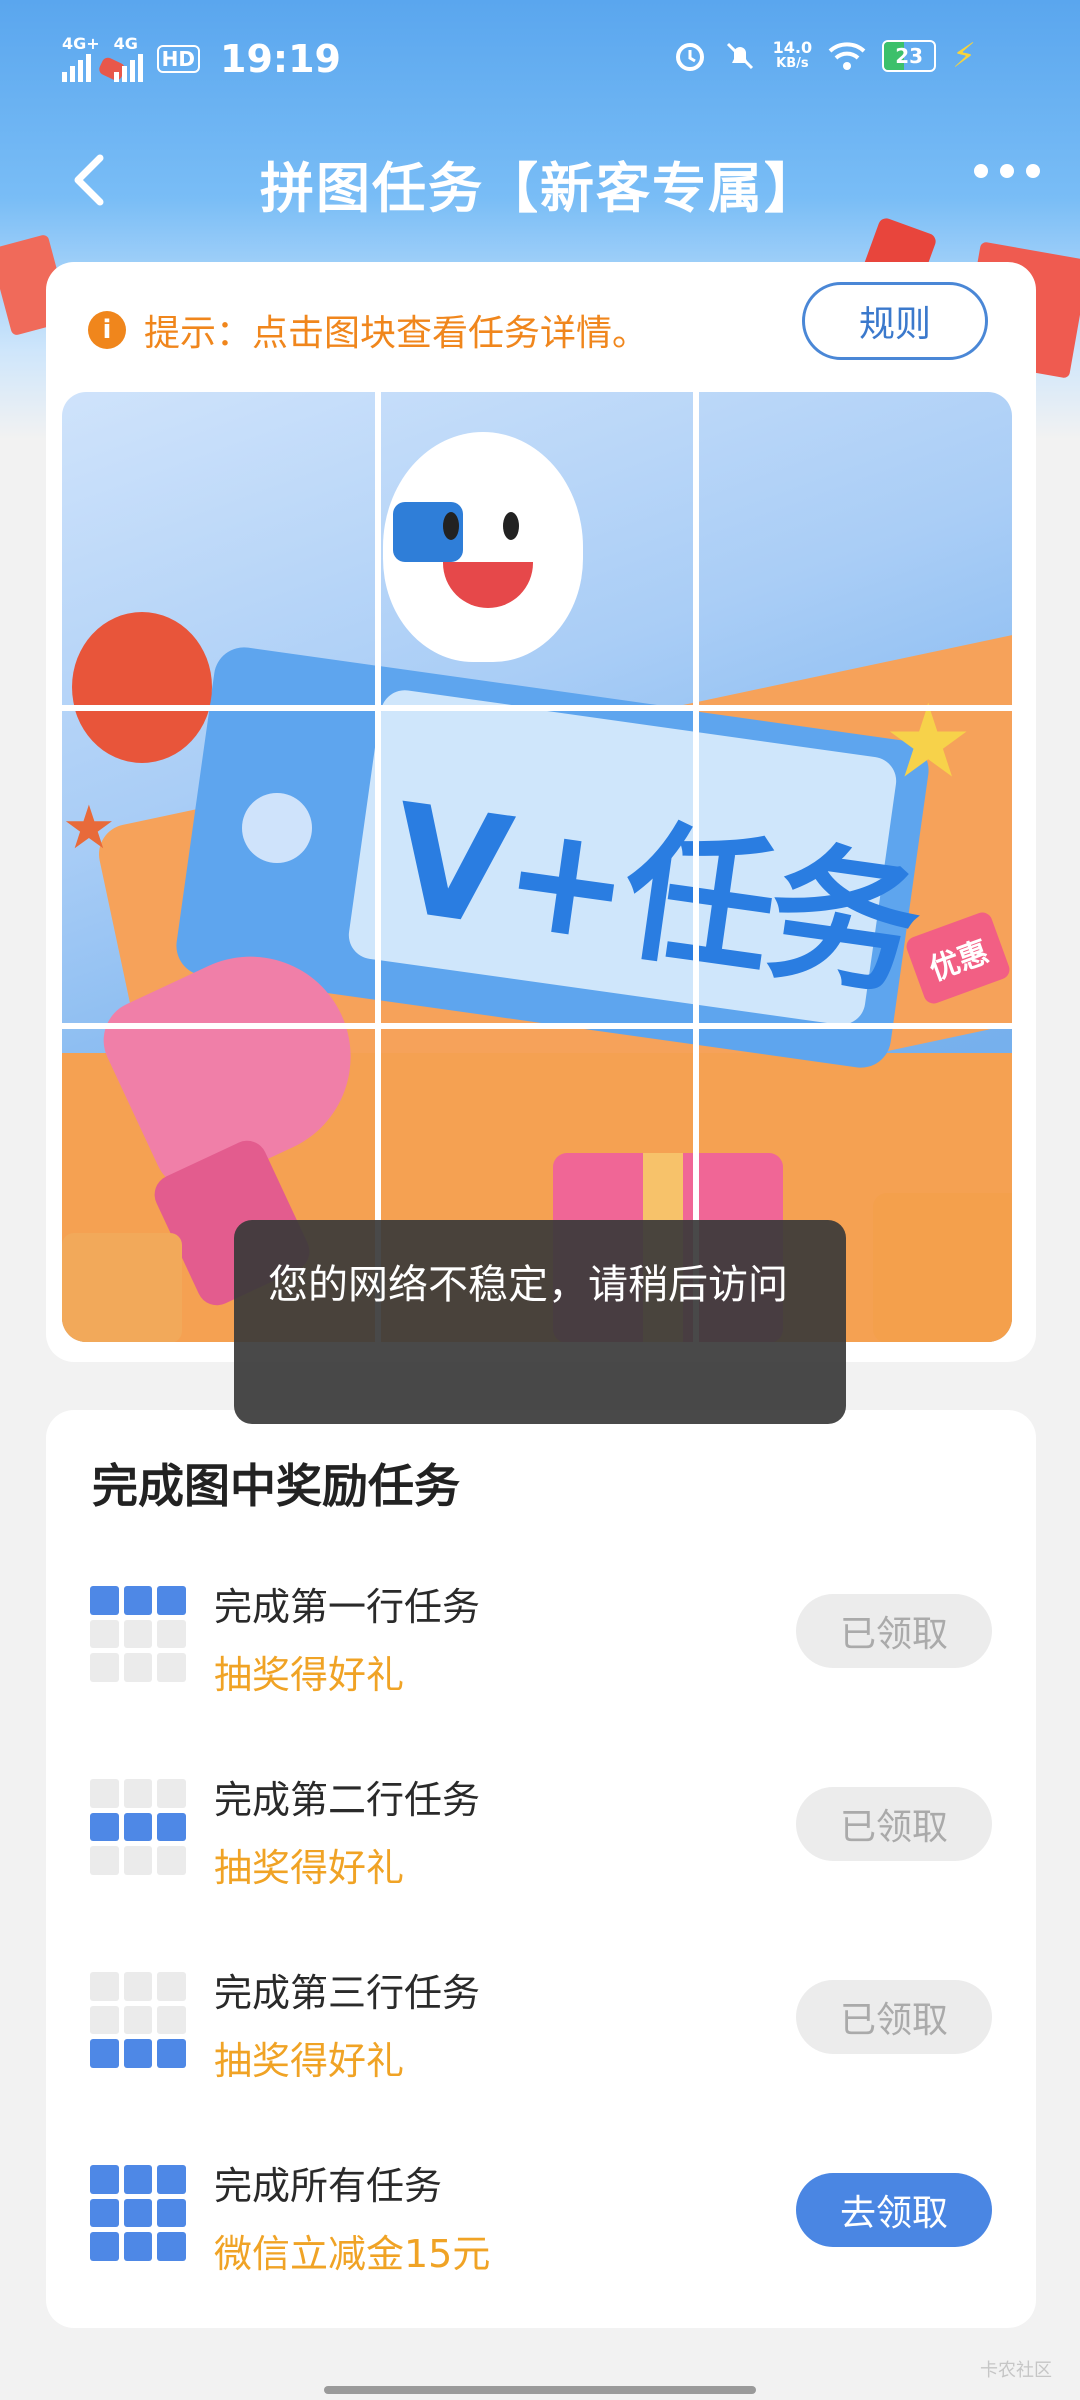  I want to click on home-indicator, so click(540, 2390).